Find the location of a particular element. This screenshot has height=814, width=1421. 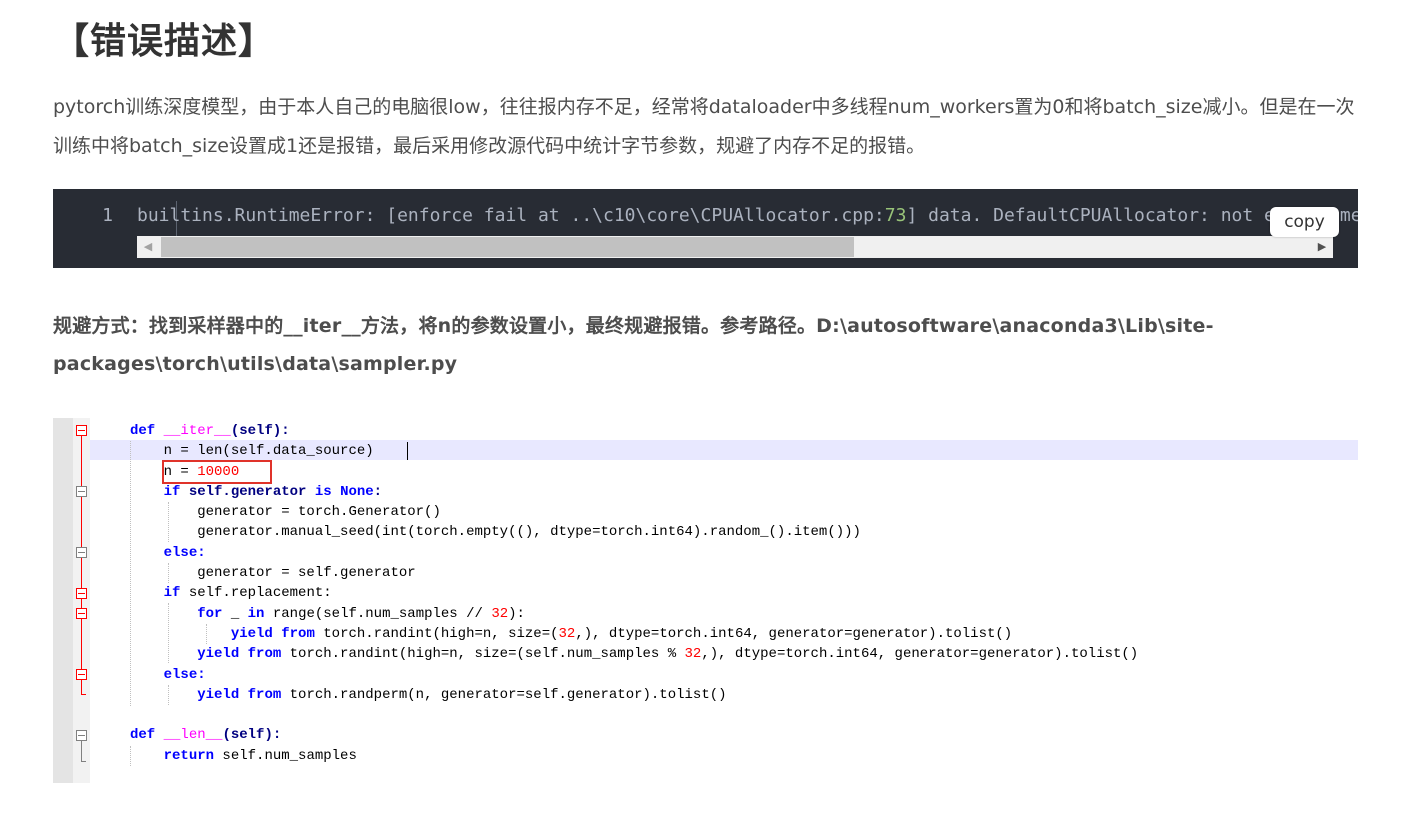

scrollbar-thumb is located at coordinates (507, 247).